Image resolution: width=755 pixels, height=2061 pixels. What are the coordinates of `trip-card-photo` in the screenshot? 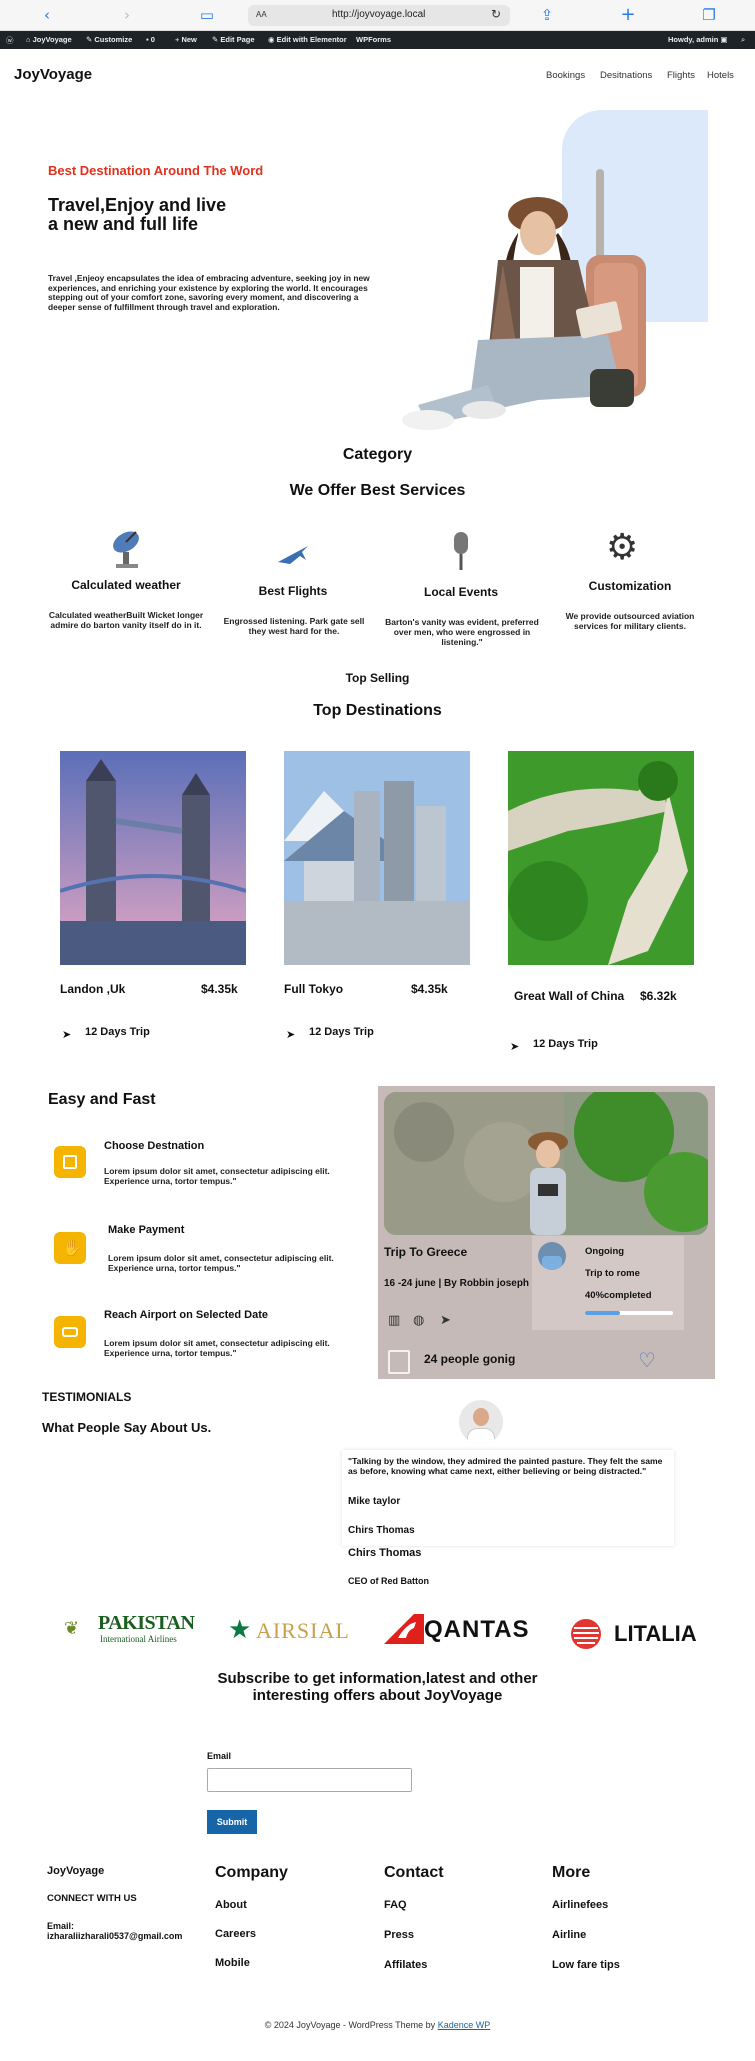 It's located at (546, 1163).